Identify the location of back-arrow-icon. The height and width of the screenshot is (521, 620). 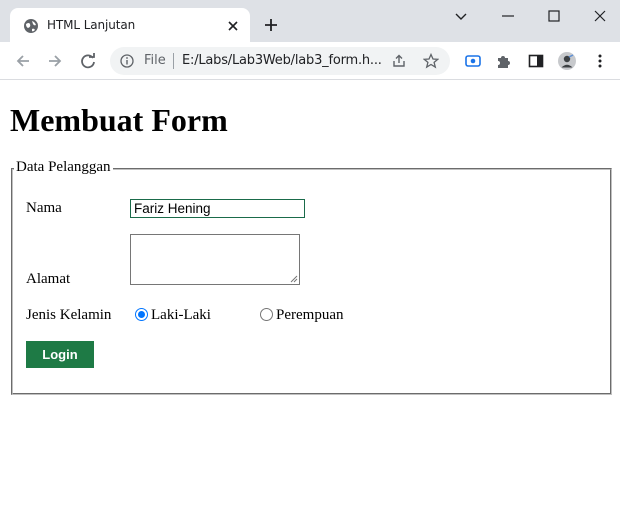
(23, 61).